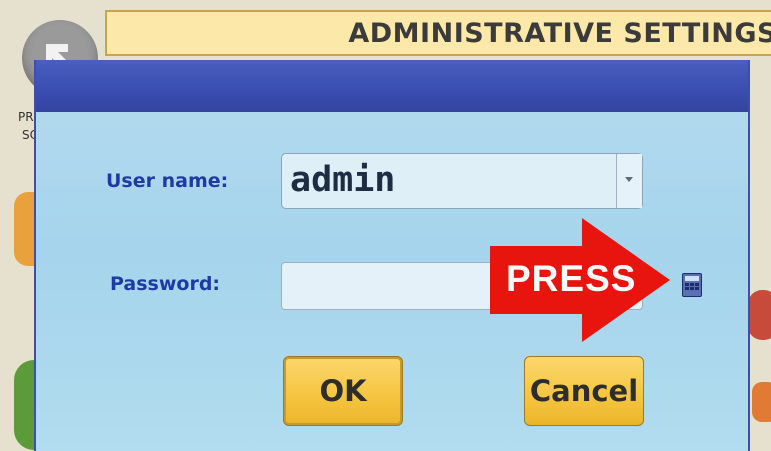  I want to click on settings-header: ADMINISTRATIVE SETTINGS, so click(438, 33).